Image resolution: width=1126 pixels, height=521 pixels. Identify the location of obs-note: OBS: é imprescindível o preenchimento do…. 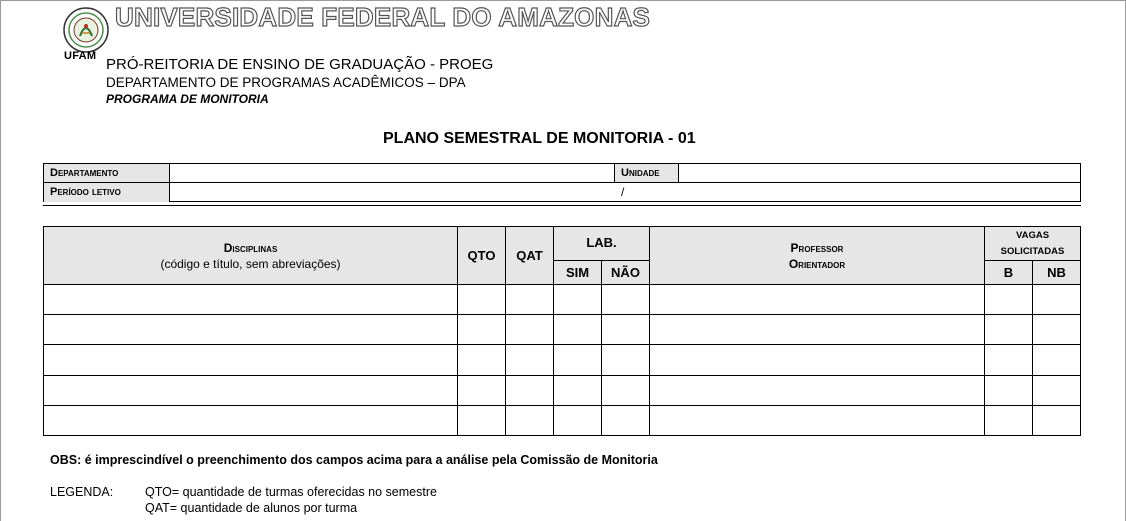
(354, 460).